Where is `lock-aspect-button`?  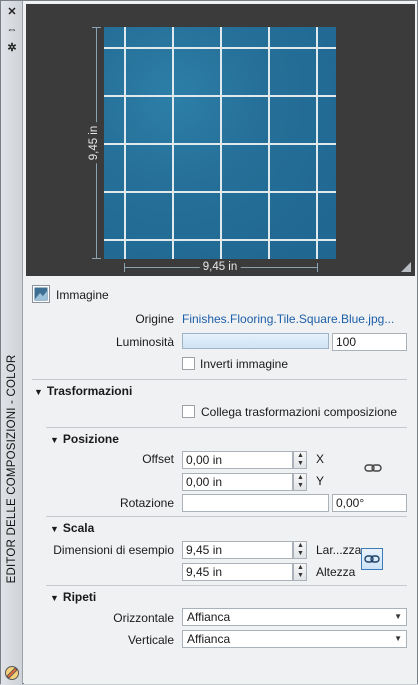 lock-aspect-button is located at coordinates (372, 559).